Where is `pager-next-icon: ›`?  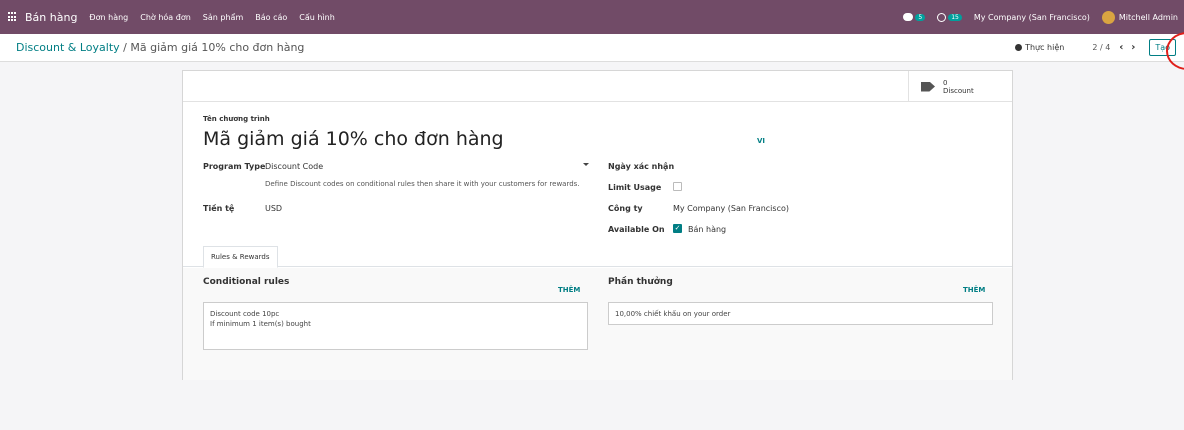
pager-next-icon: › is located at coordinates (1133, 47).